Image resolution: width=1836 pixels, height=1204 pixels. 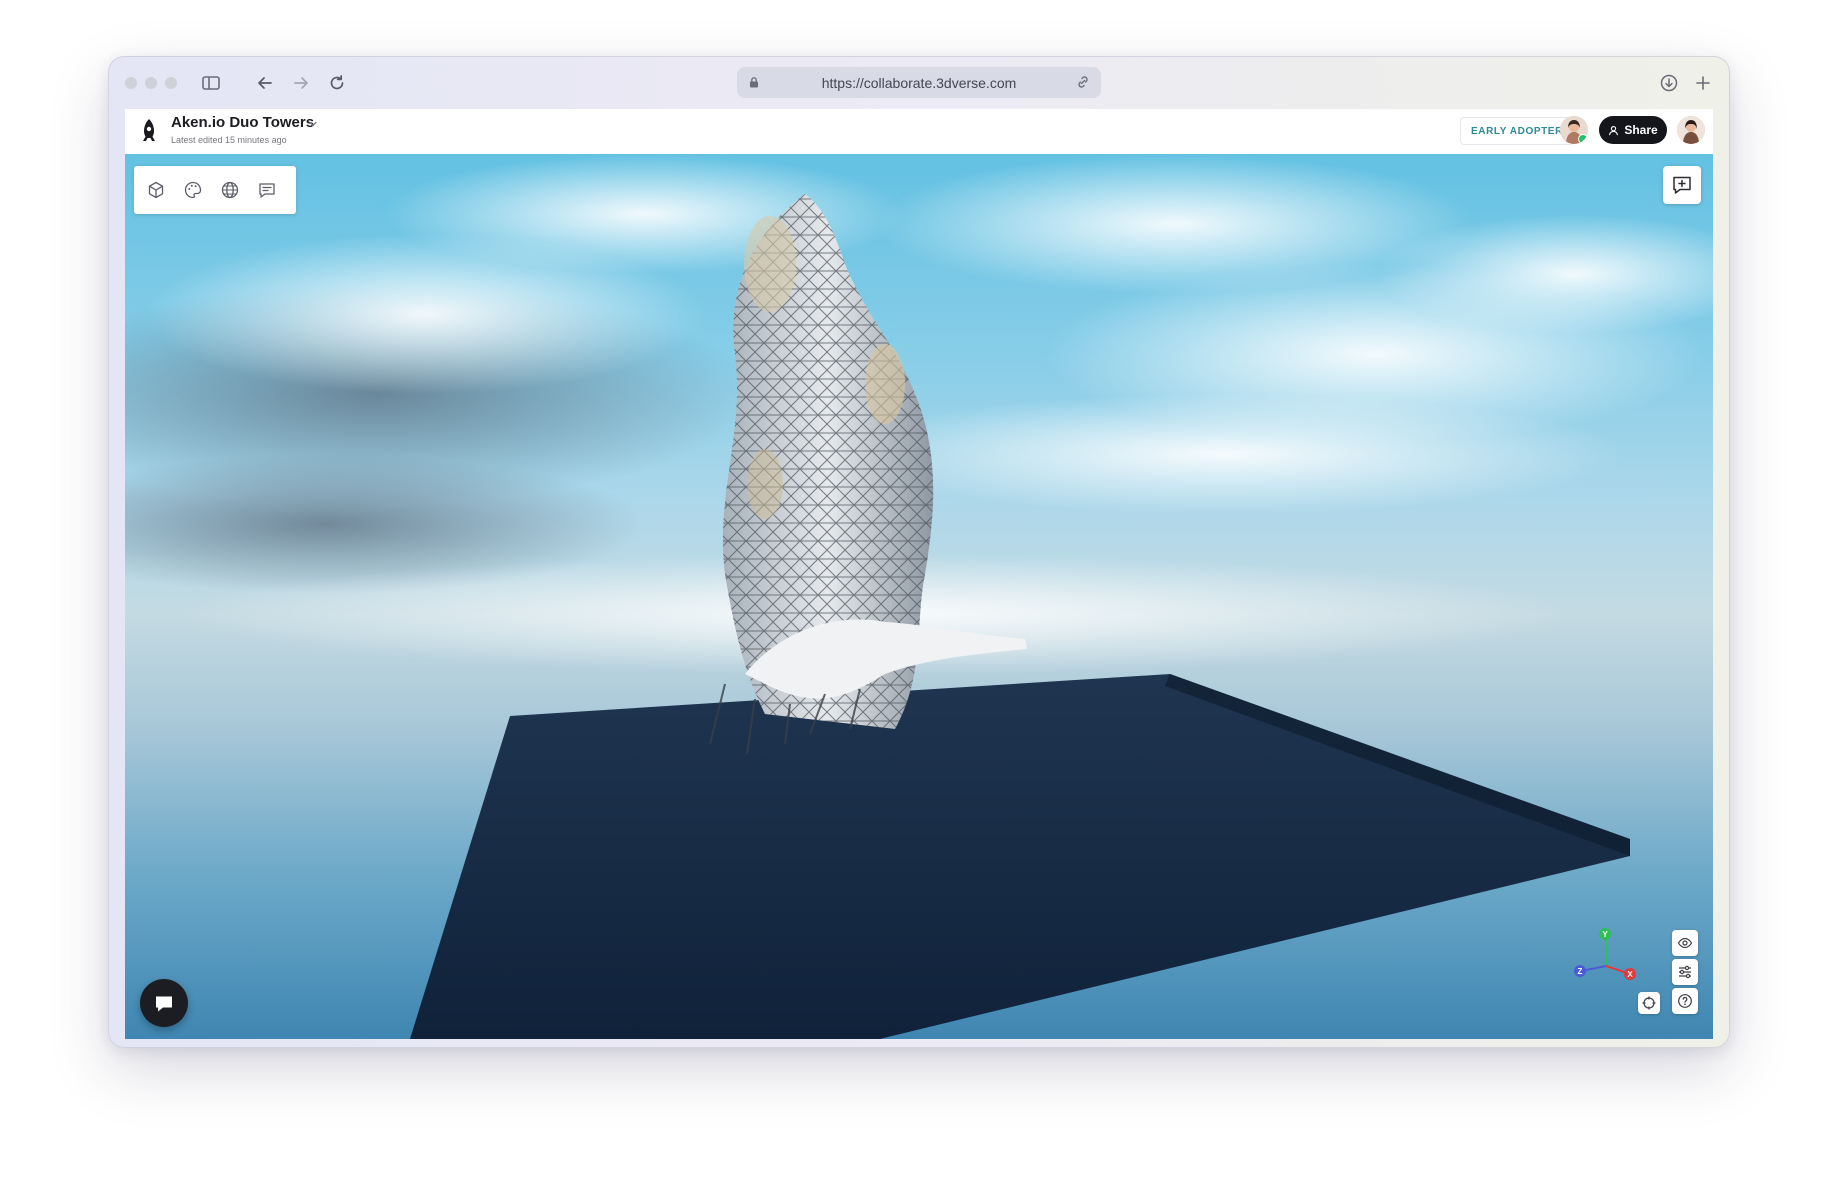 What do you see at coordinates (265, 83) in the screenshot?
I see `back-arrow-icon` at bounding box center [265, 83].